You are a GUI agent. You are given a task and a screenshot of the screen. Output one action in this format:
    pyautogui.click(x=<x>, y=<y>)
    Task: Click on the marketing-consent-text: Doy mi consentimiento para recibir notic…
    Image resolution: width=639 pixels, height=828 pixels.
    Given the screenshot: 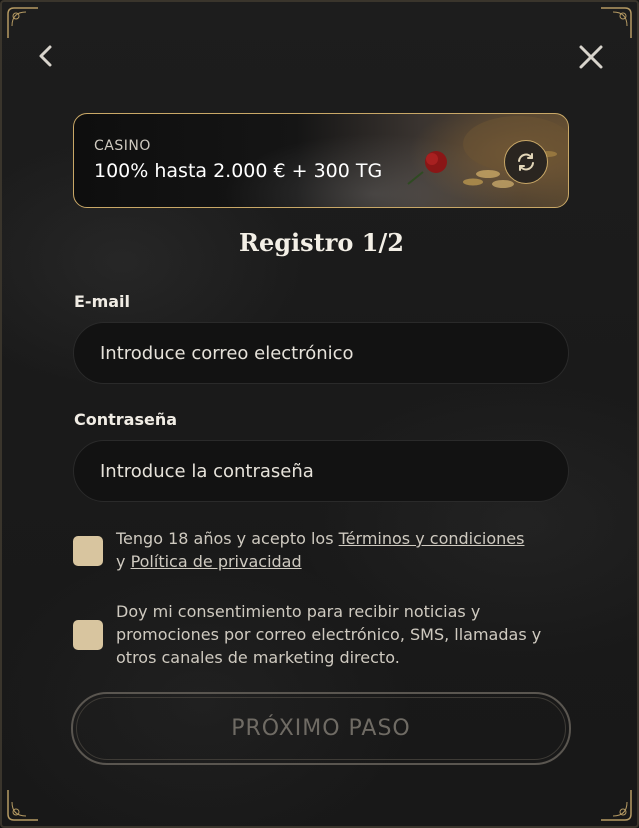 What is the action you would take?
    pyautogui.click(x=329, y=634)
    